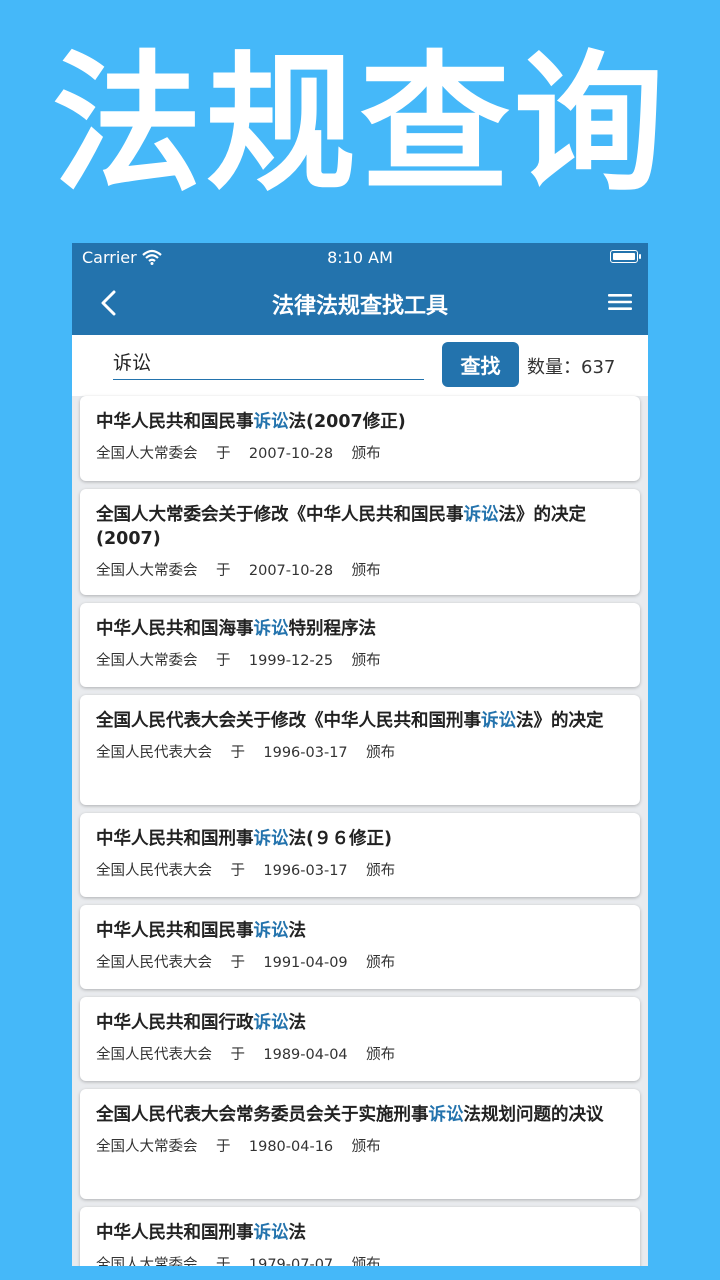  Describe the element at coordinates (360, 1023) in the screenshot. I see `result-title: 中华人民共和国行政诉讼法` at that location.